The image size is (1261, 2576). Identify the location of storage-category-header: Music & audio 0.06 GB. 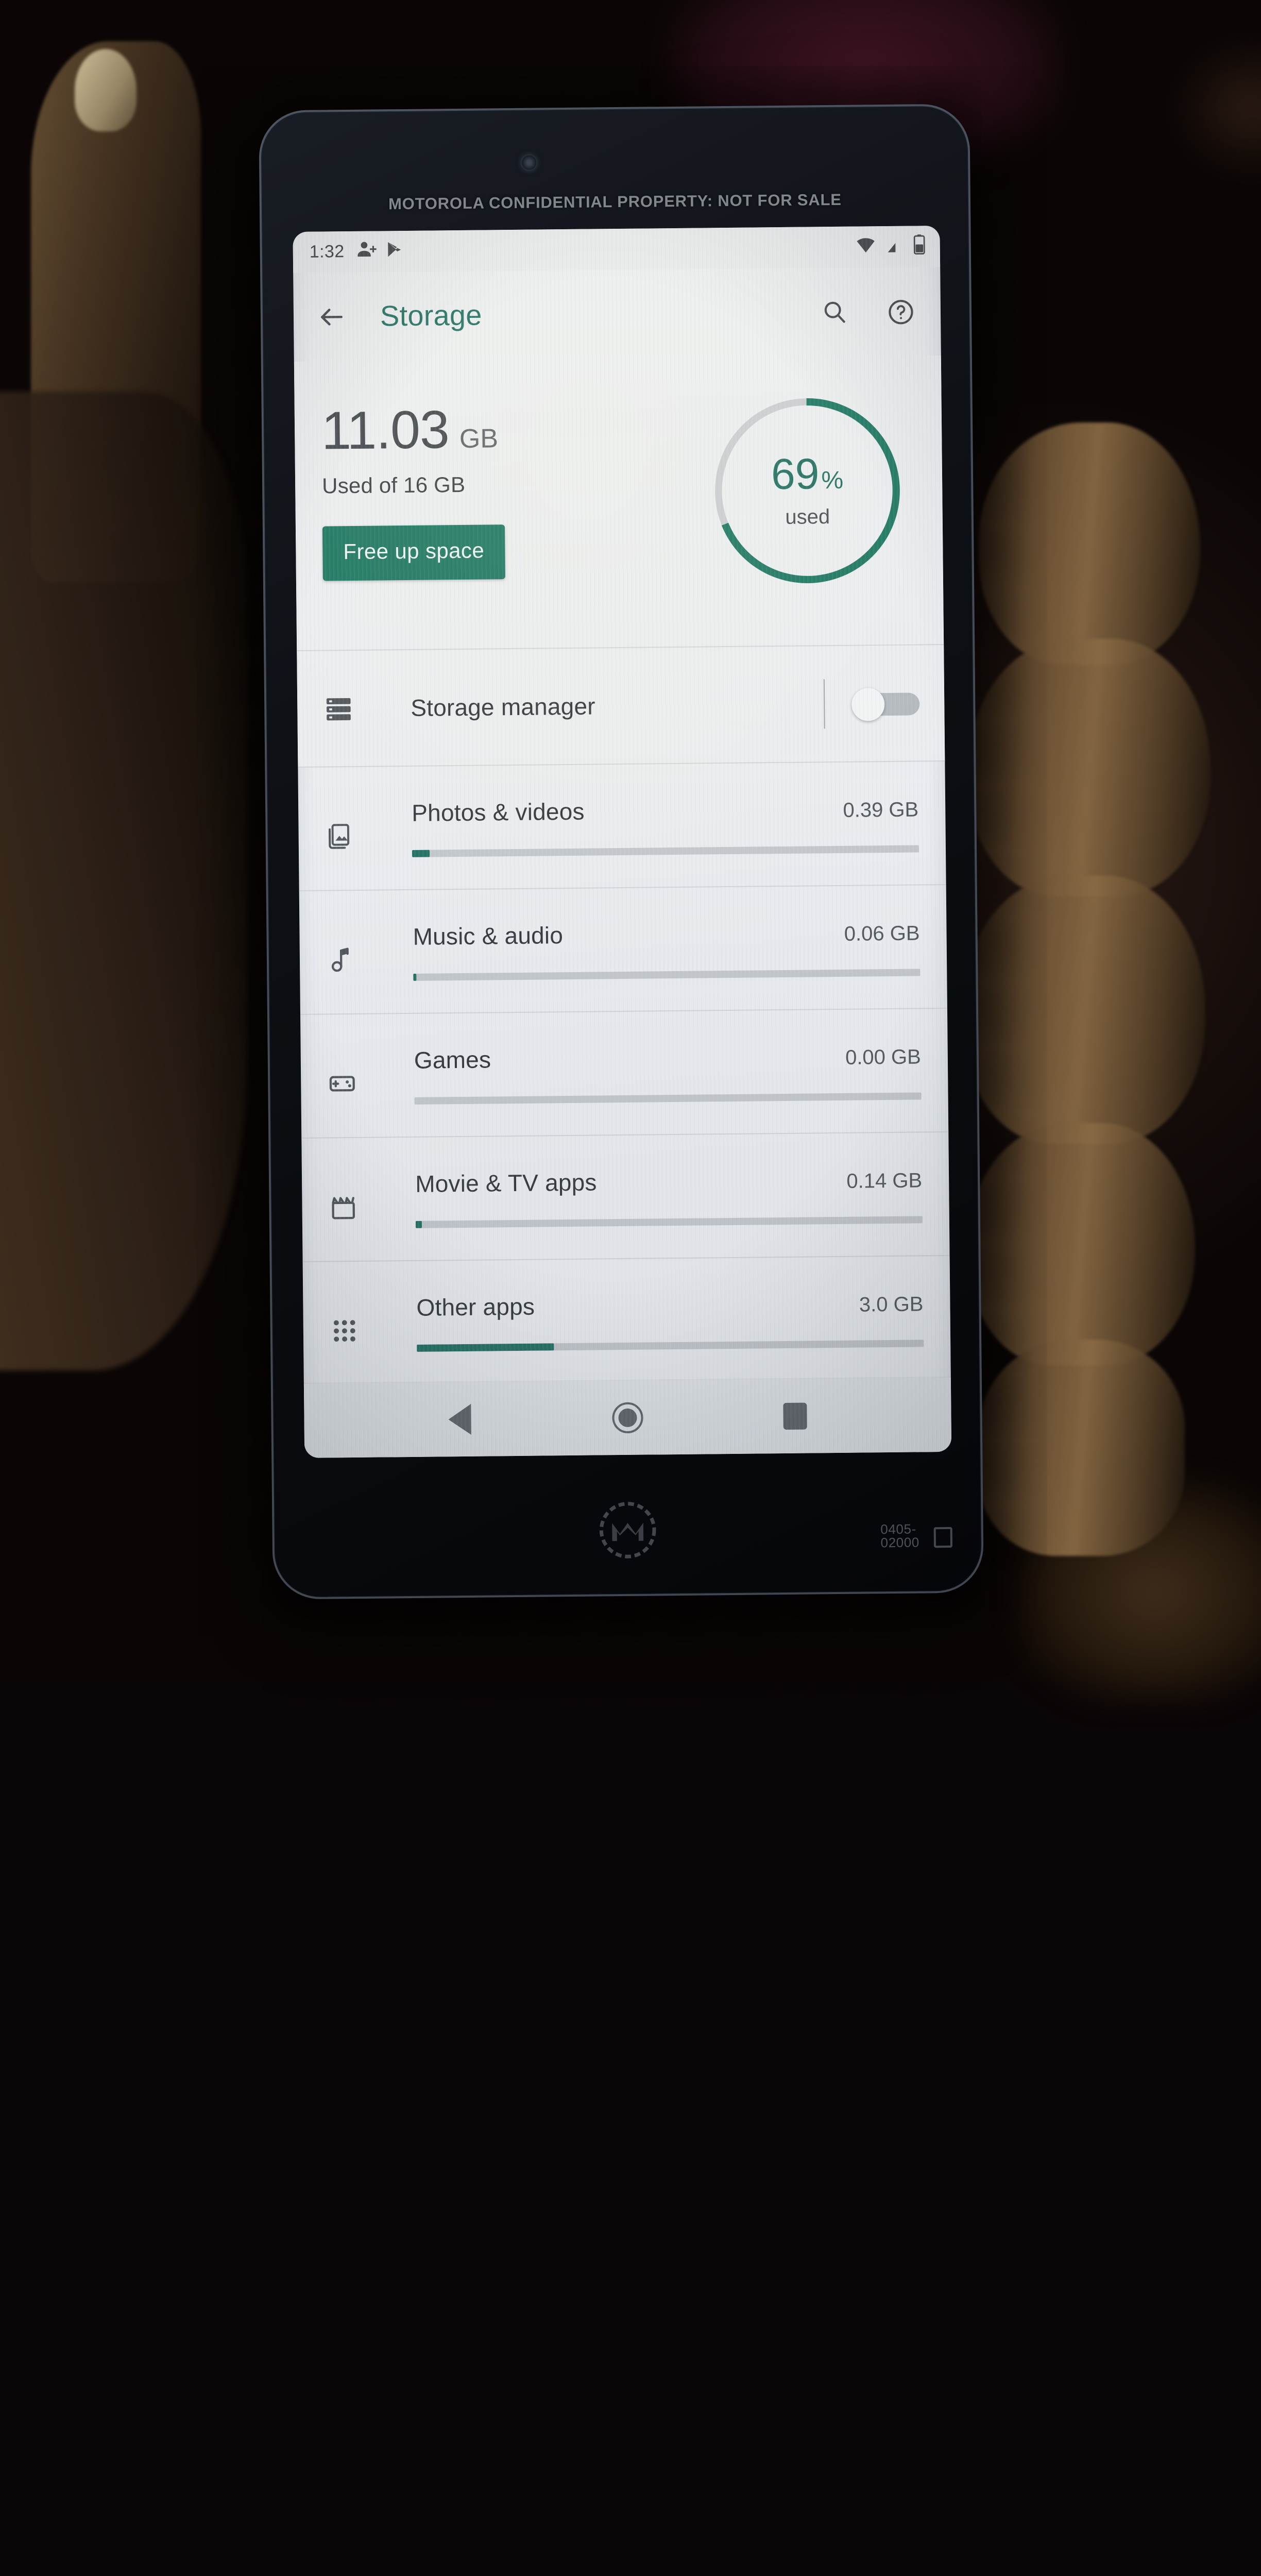
(666, 934).